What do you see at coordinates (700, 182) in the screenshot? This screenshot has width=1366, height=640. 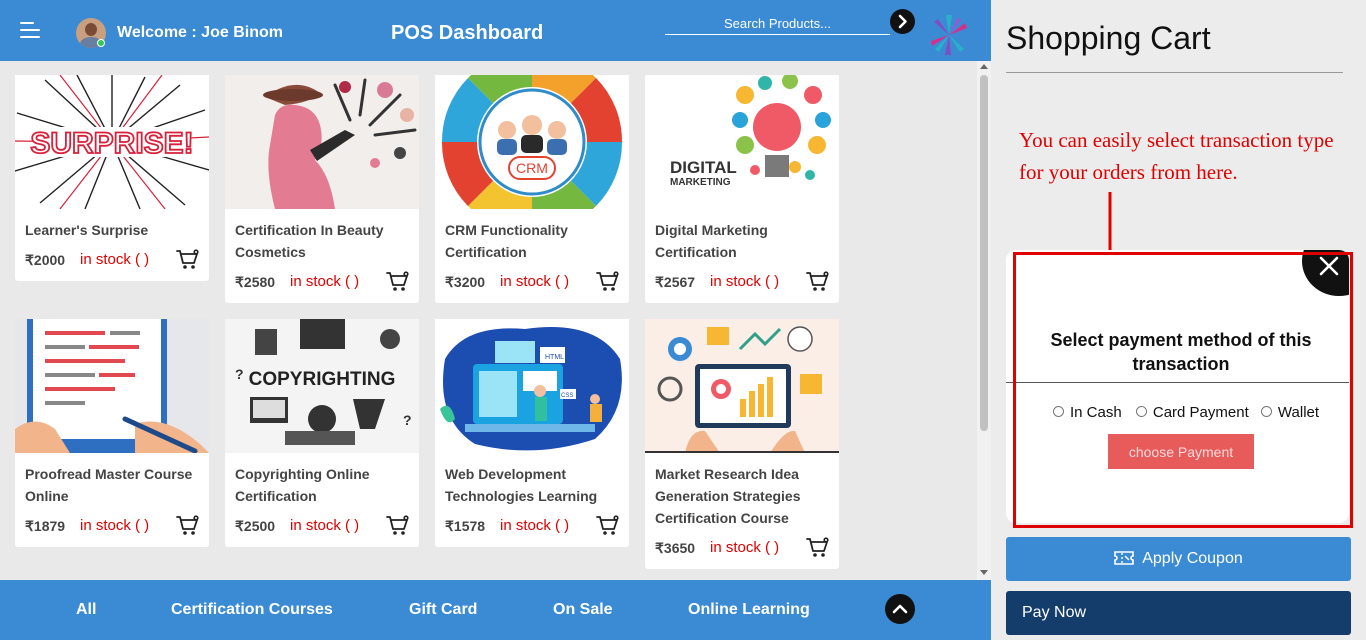 I see `svg-text: MARKETING` at bounding box center [700, 182].